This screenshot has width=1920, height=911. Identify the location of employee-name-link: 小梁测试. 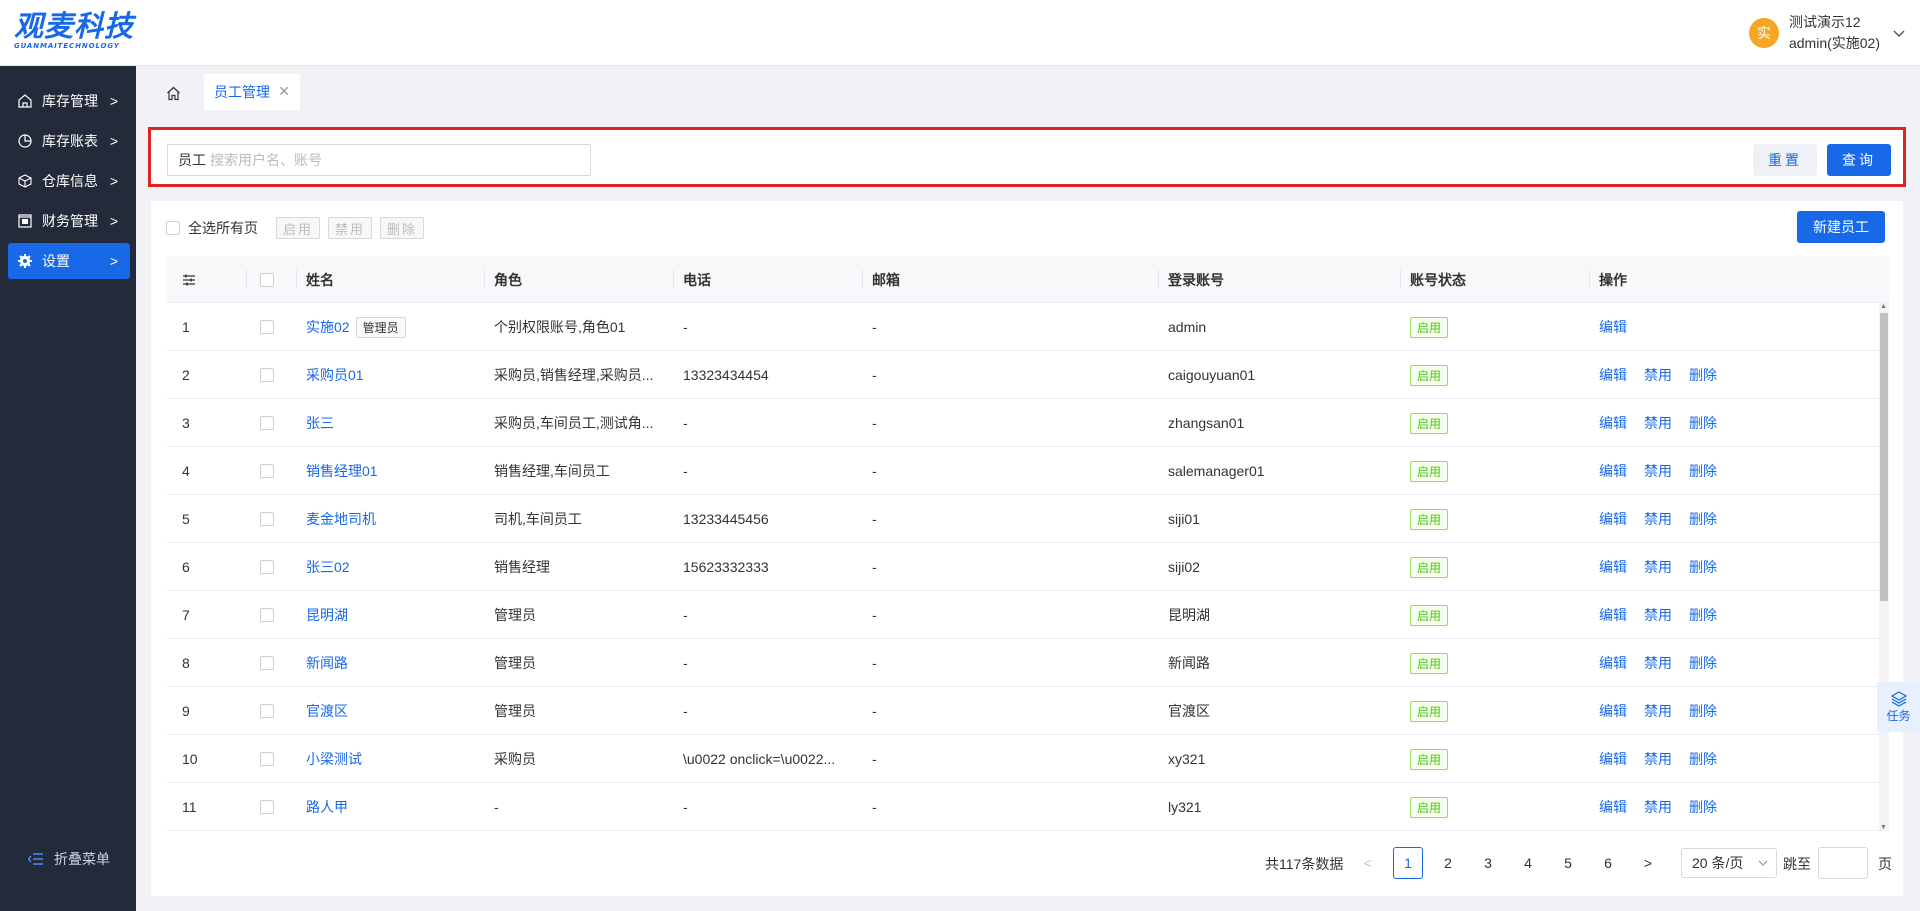
(334, 759).